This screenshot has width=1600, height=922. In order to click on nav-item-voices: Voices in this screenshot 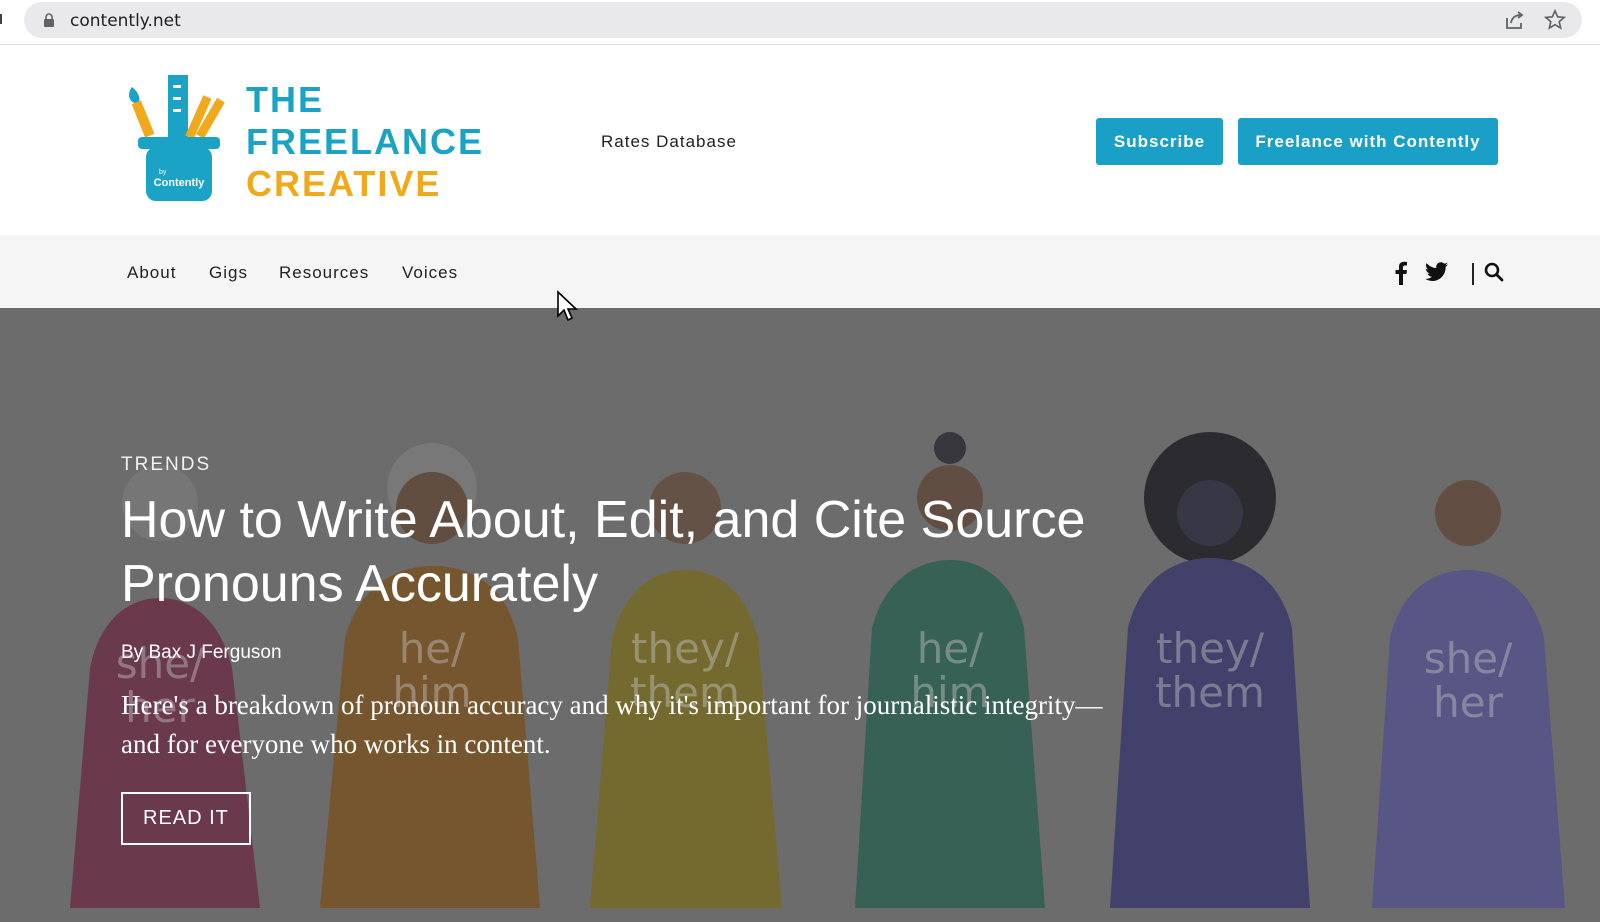, I will do `click(430, 273)`.